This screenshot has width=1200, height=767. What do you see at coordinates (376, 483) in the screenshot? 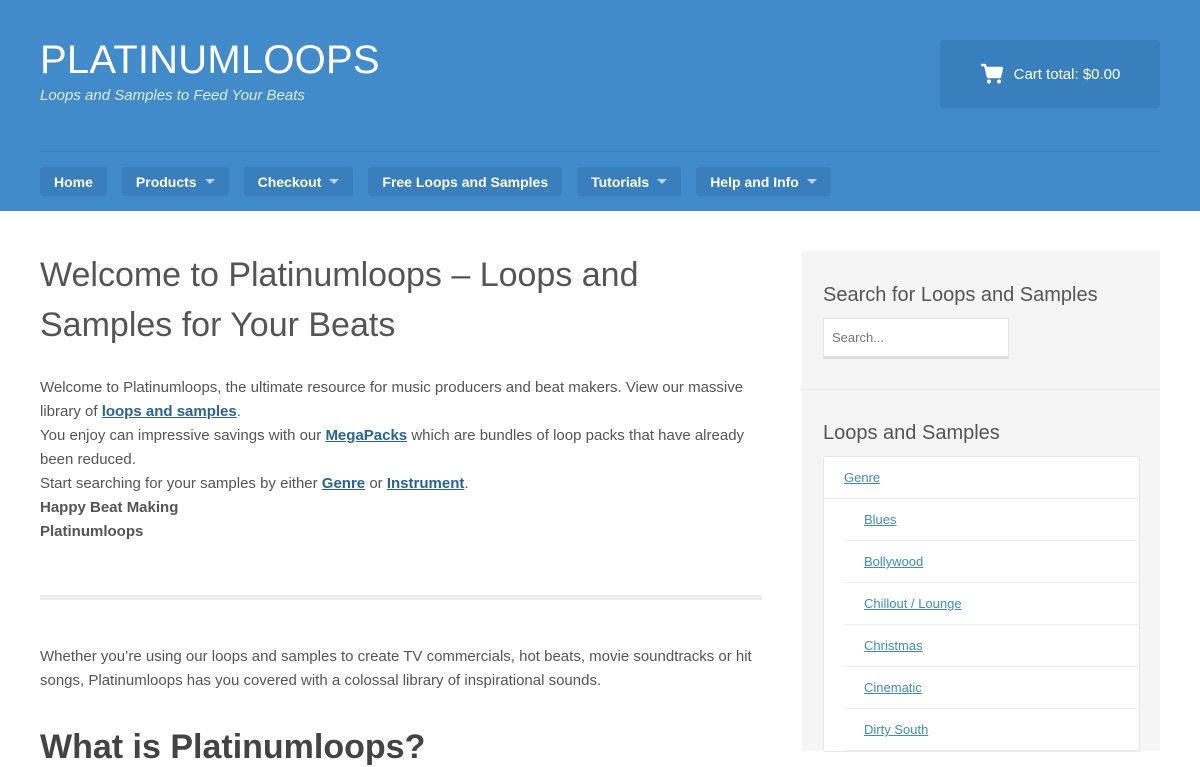
I see `intro-line-3-mid: or` at bounding box center [376, 483].